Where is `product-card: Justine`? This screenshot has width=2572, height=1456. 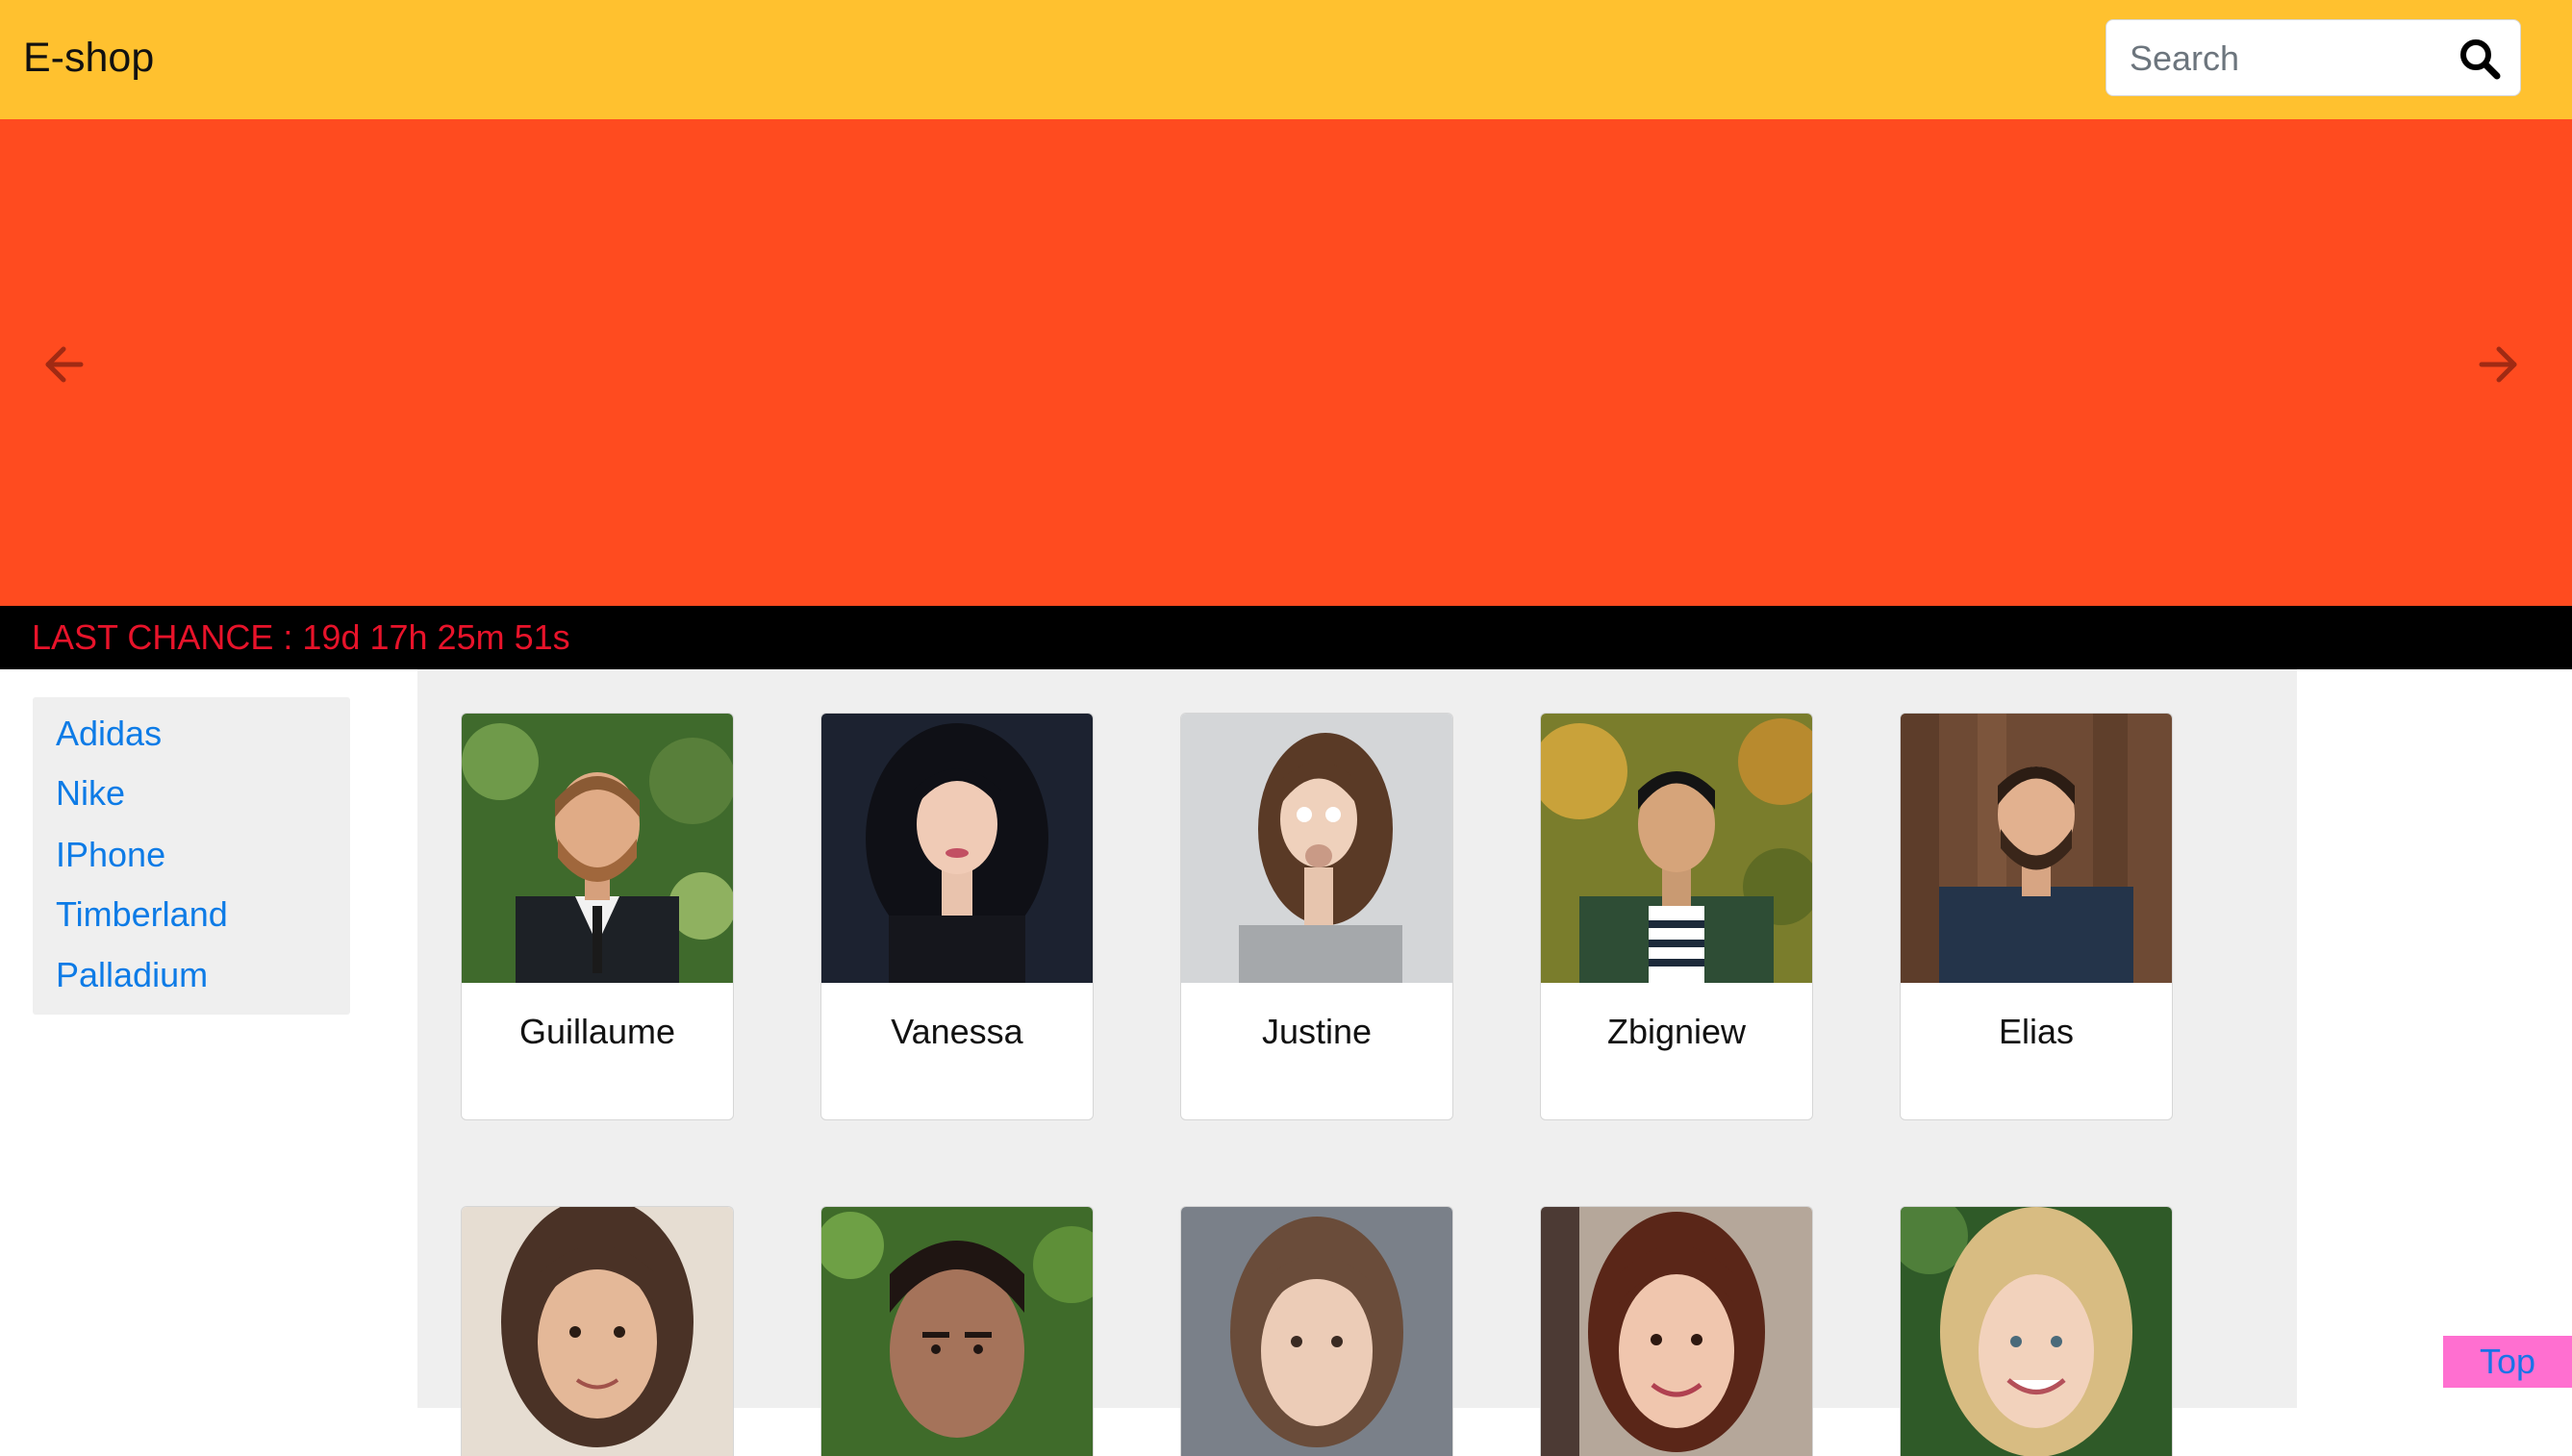 product-card: Justine is located at coordinates (1316, 917).